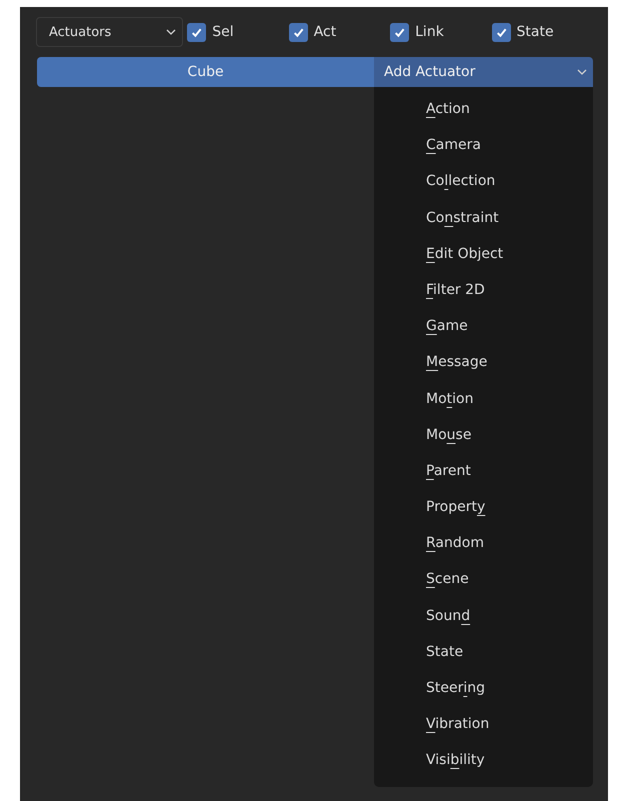  What do you see at coordinates (447, 326) in the screenshot?
I see `menu-item: Game` at bounding box center [447, 326].